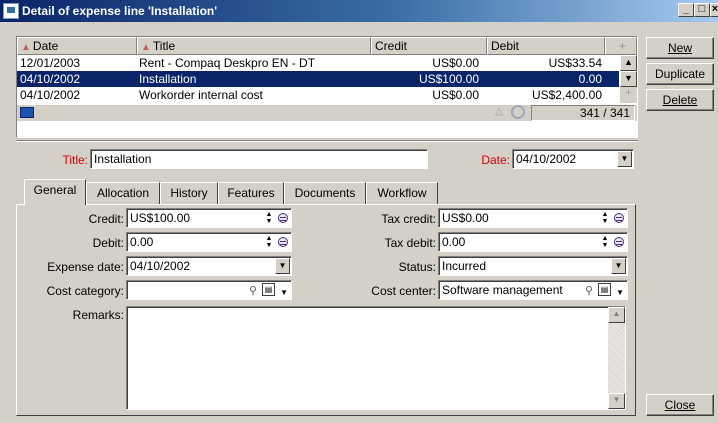 Image resolution: width=718 pixels, height=423 pixels. I want to click on maximize-icon: □, so click(702, 10).